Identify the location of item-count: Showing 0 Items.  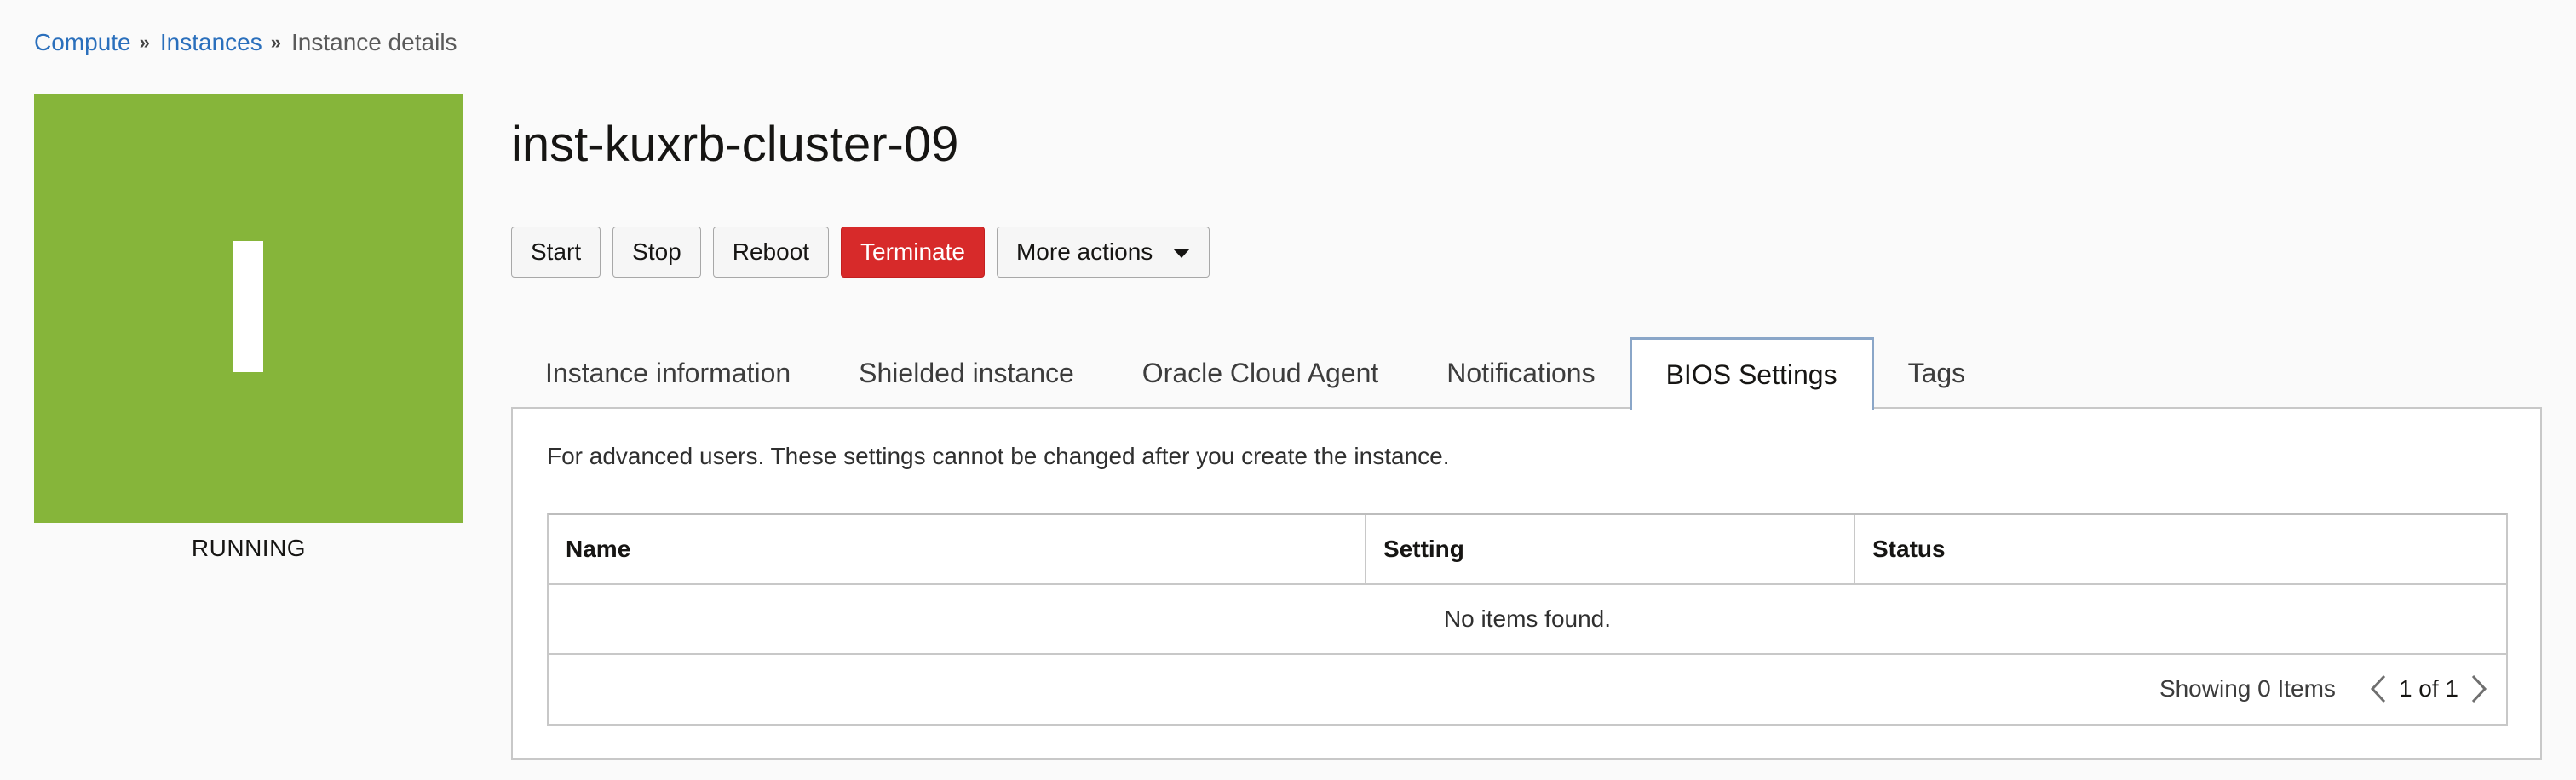
(2247, 688).